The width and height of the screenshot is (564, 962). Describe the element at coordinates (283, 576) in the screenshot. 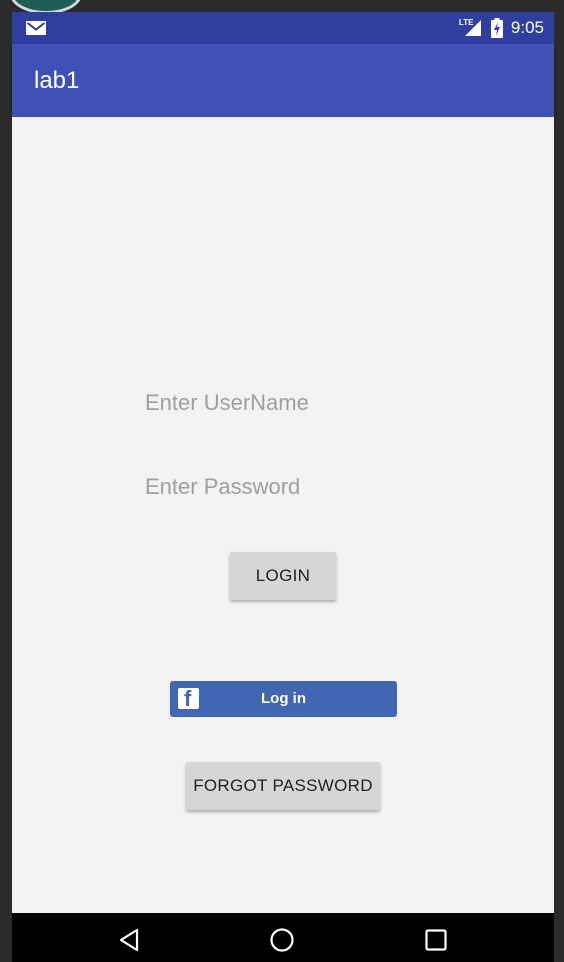

I see `login-button: LOGIN` at that location.